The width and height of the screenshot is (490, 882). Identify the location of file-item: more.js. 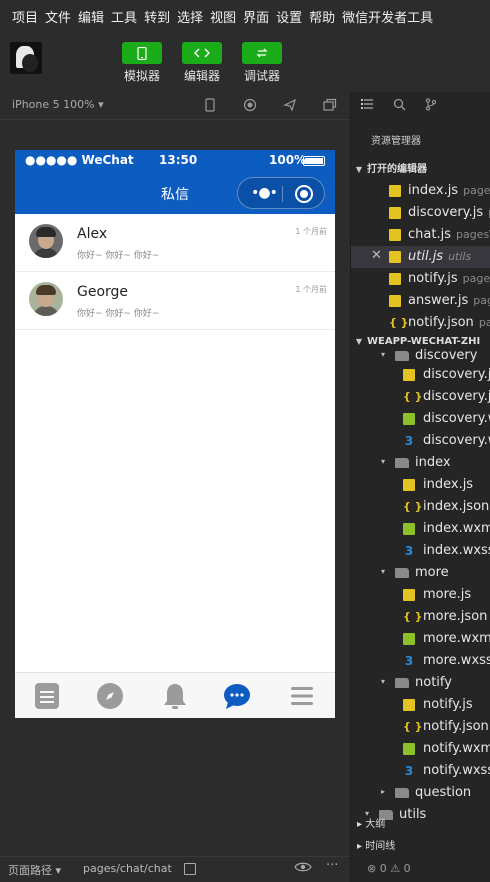
(420, 595).